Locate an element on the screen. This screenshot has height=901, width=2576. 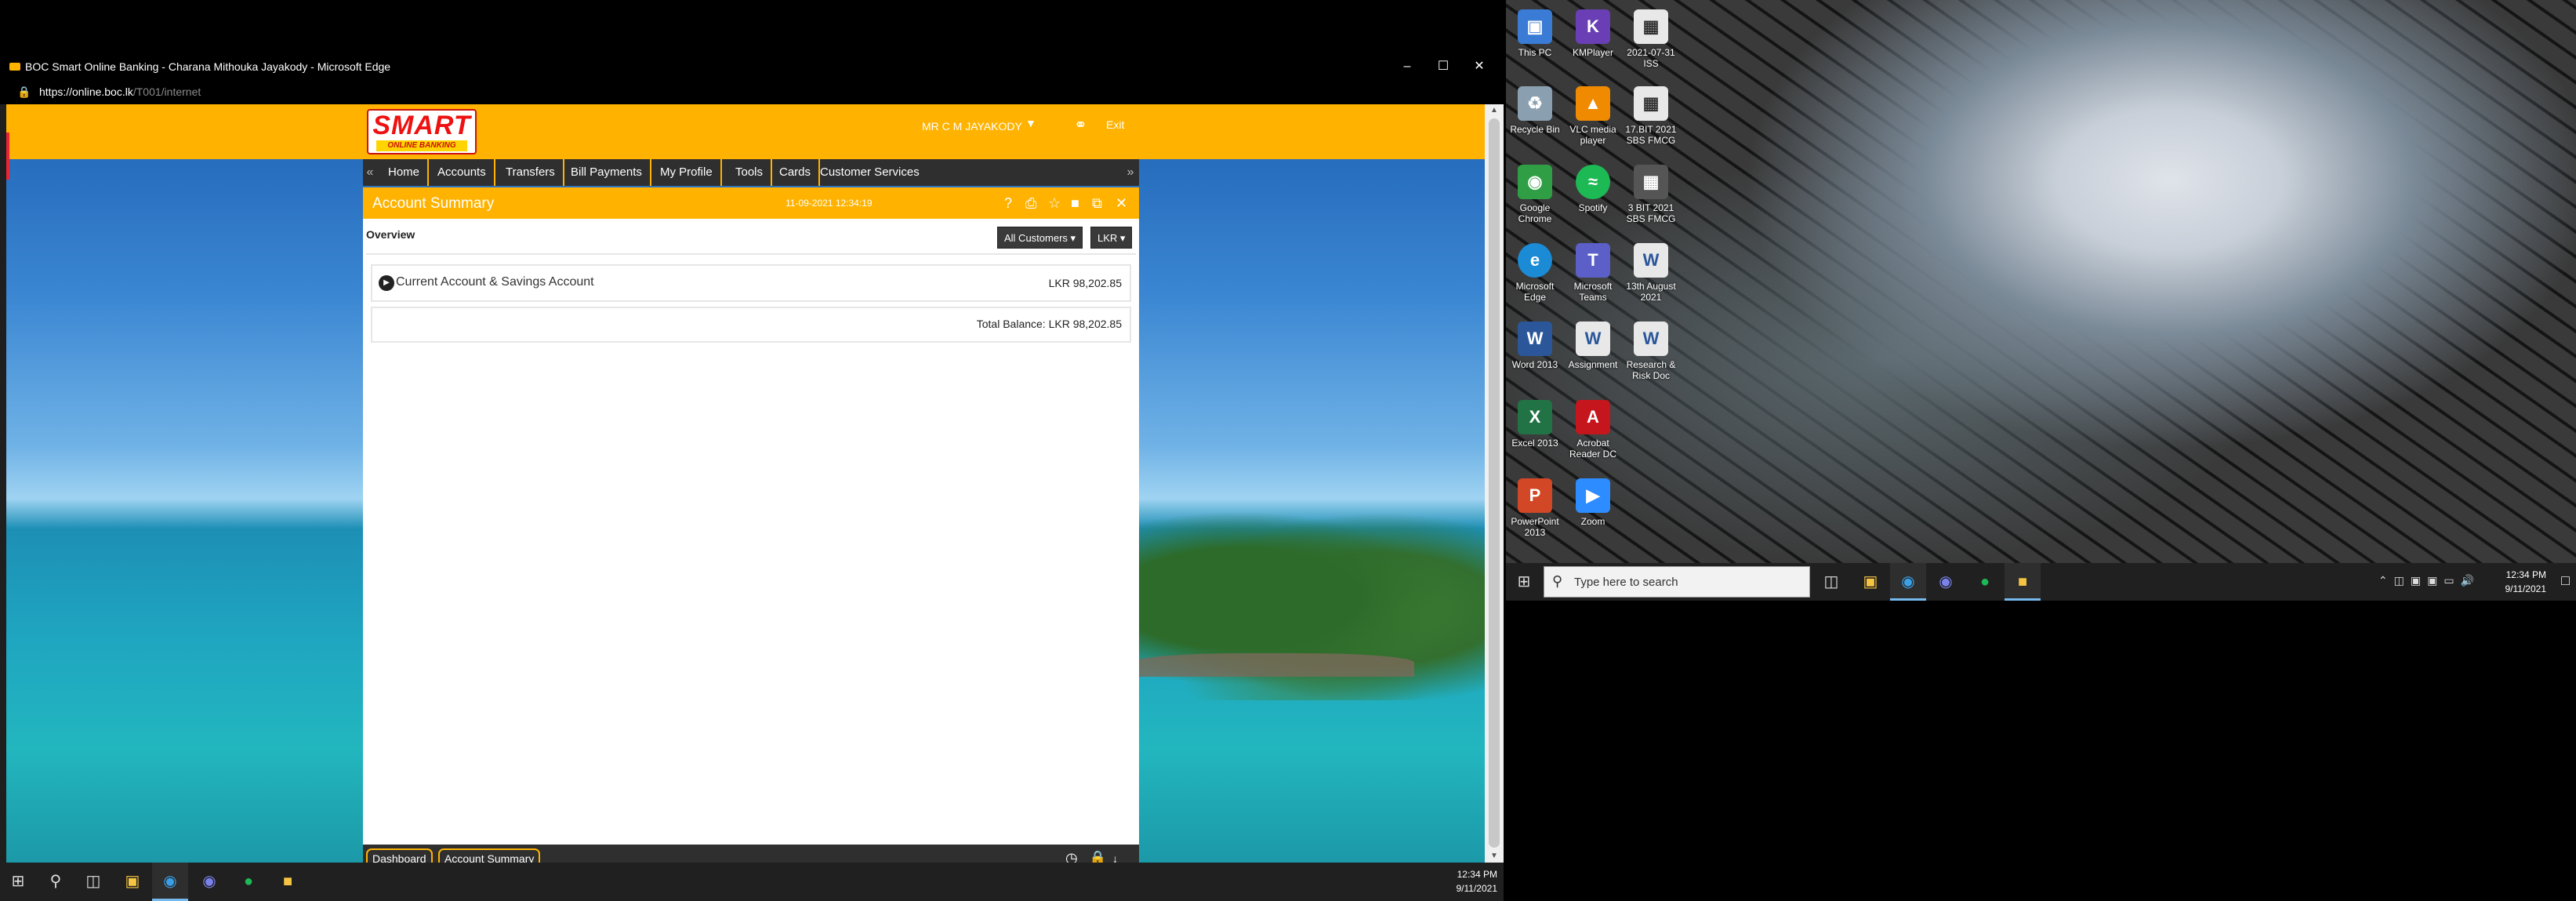
desktop-icon-excel: X Excel 2013 is located at coordinates (1535, 425).